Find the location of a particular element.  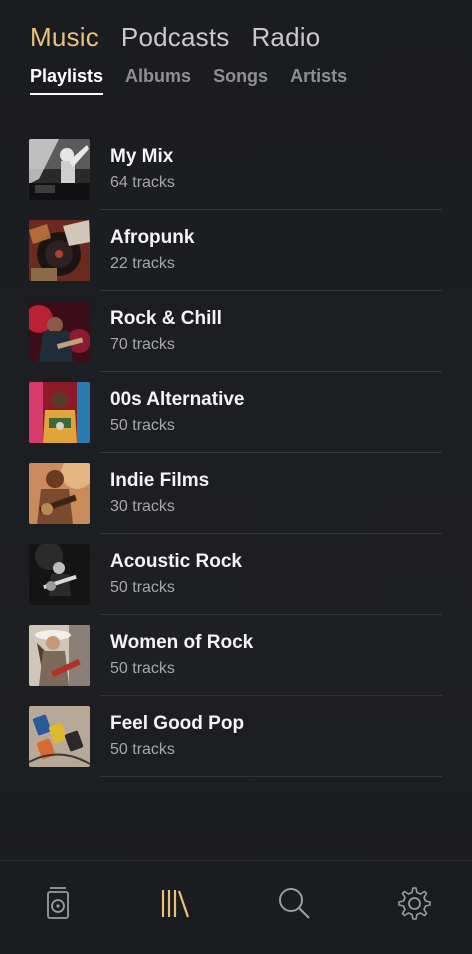

tab-radio: Radio is located at coordinates (285, 37).